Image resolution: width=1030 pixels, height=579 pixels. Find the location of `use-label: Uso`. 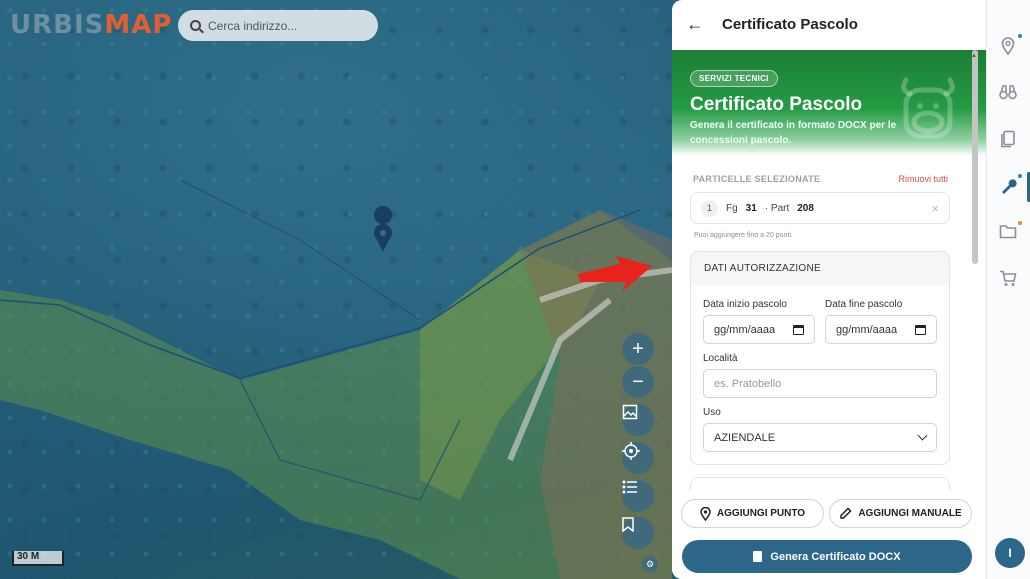

use-label: Uso is located at coordinates (712, 412).